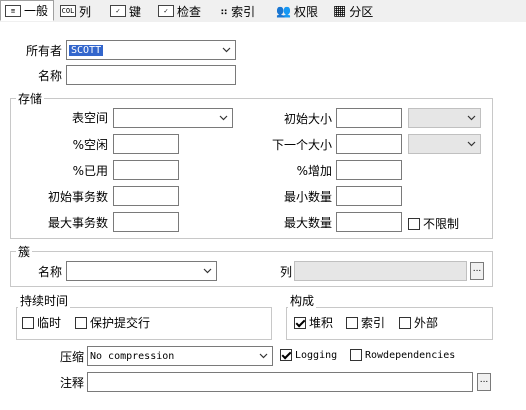  I want to click on initial-unit-select, so click(444, 118).